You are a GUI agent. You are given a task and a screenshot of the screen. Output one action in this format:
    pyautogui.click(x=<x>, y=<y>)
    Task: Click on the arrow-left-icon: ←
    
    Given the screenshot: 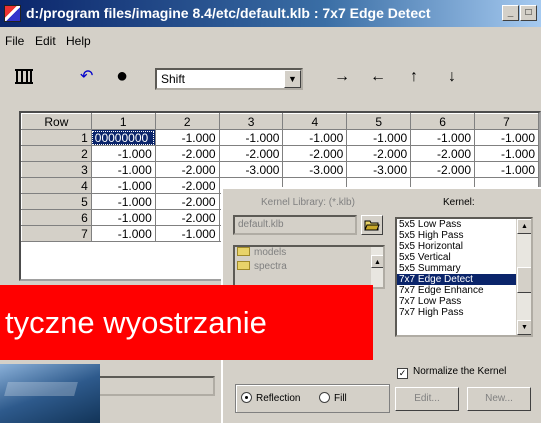 What is the action you would take?
    pyautogui.click(x=378, y=77)
    